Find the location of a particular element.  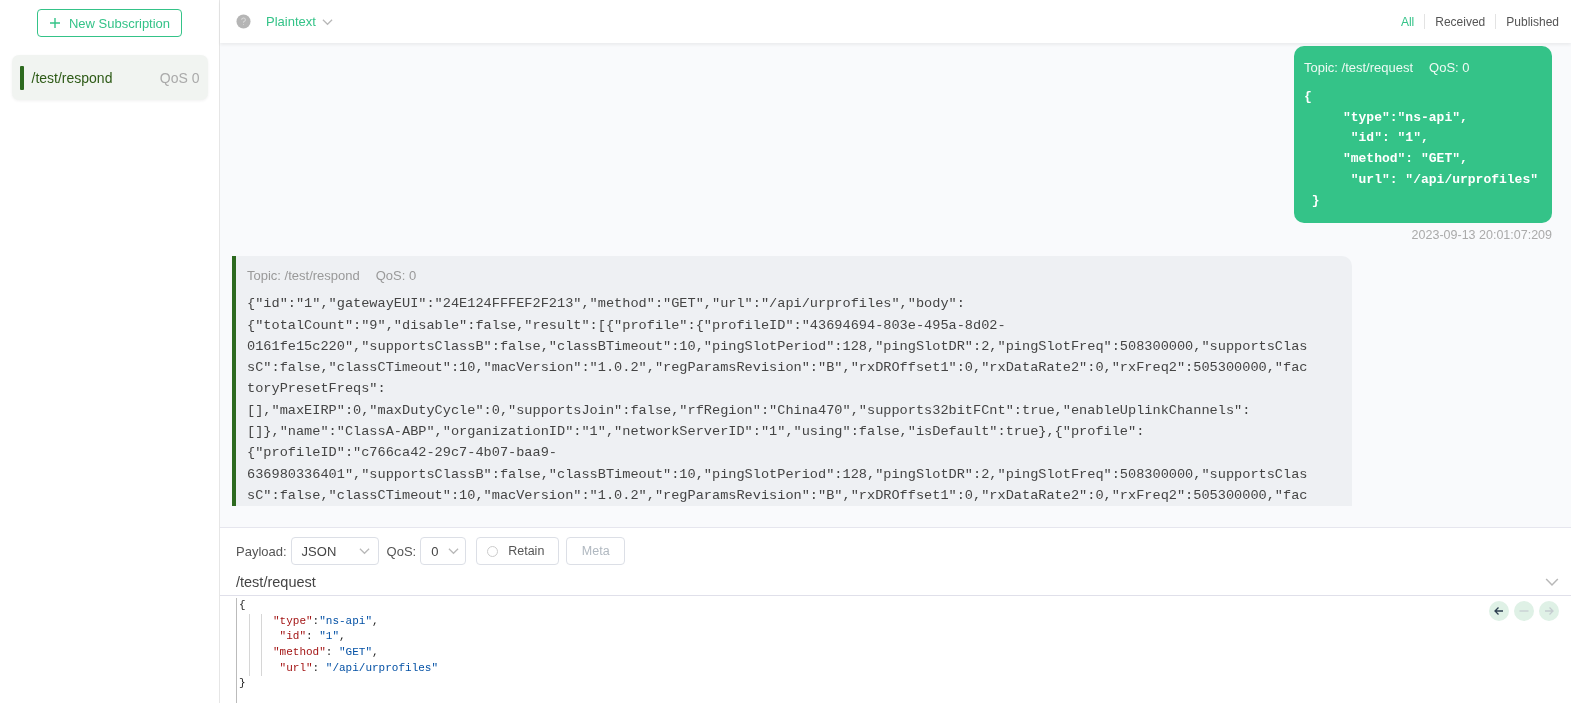

message-payload: { "type":"ns-api", "id": "1", "method": "GET", "url": "/api/urprofiles" } is located at coordinates (1420, 149).